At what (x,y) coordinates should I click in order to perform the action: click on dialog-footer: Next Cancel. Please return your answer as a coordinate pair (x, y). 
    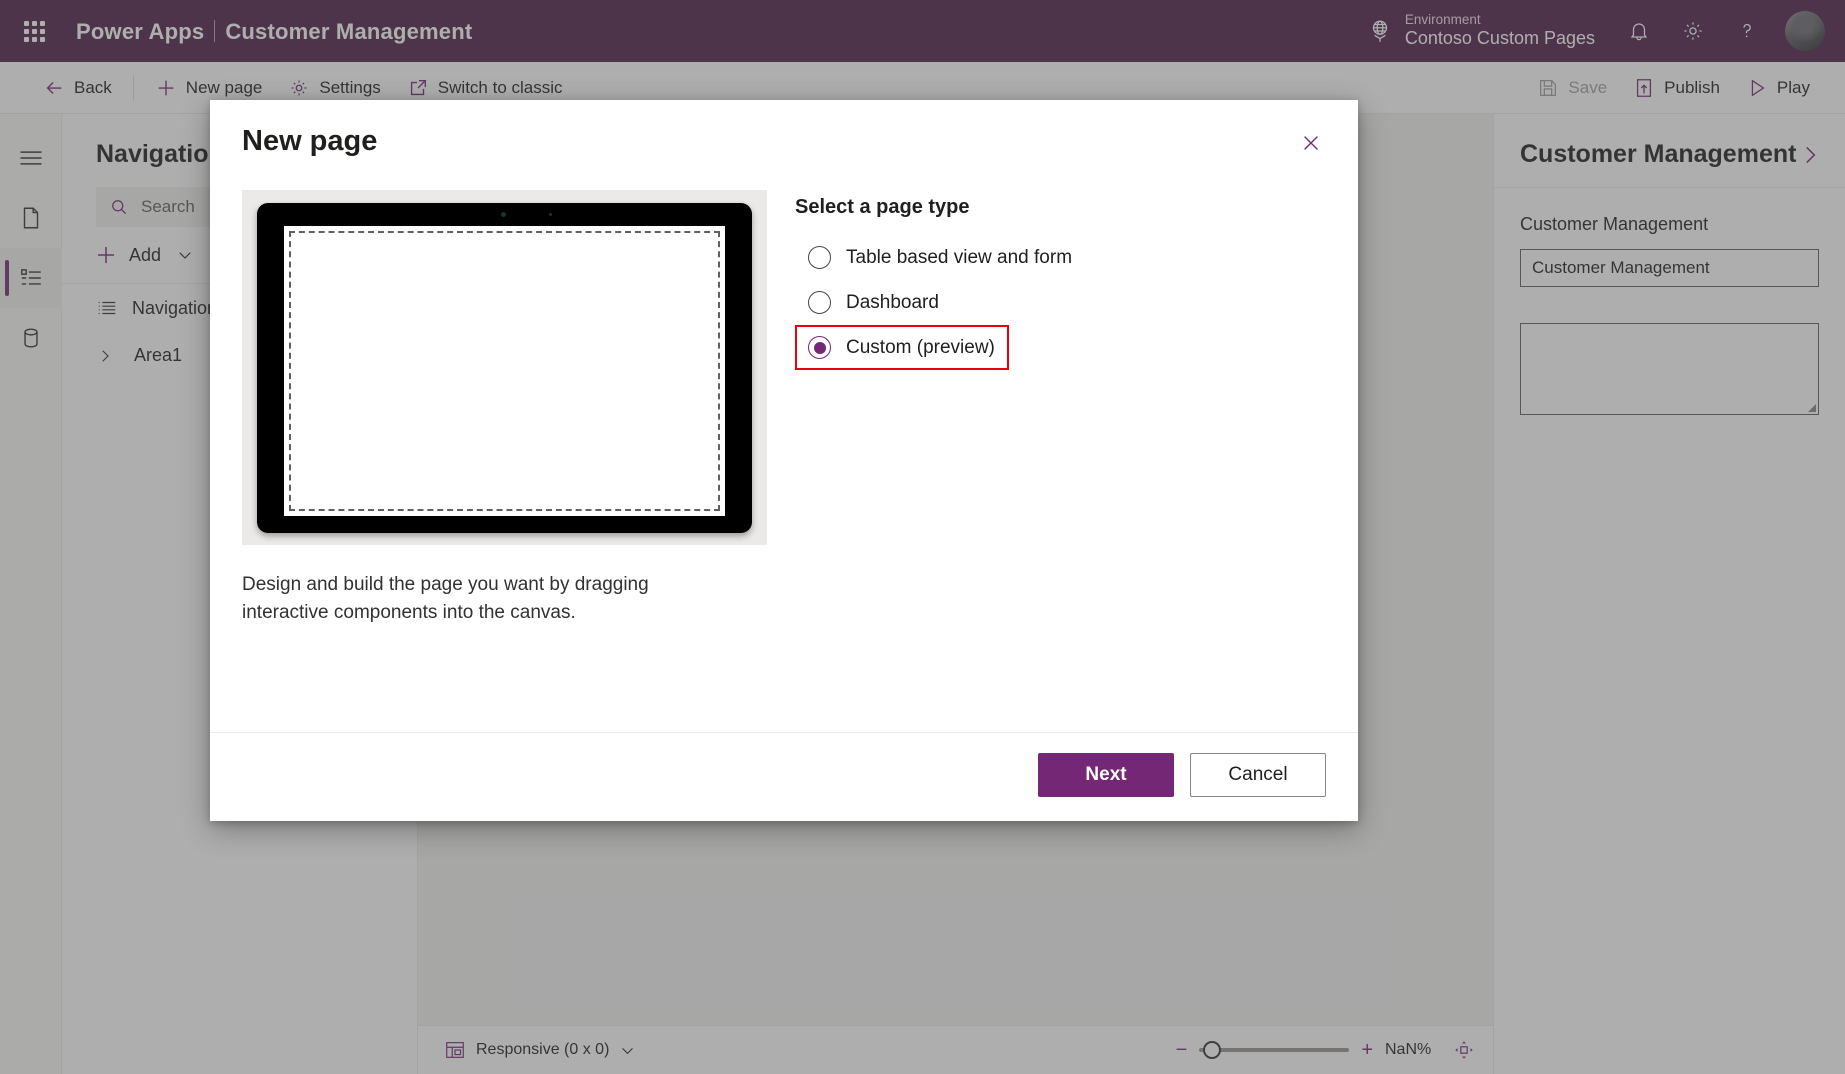
    Looking at the image, I should click on (784, 776).